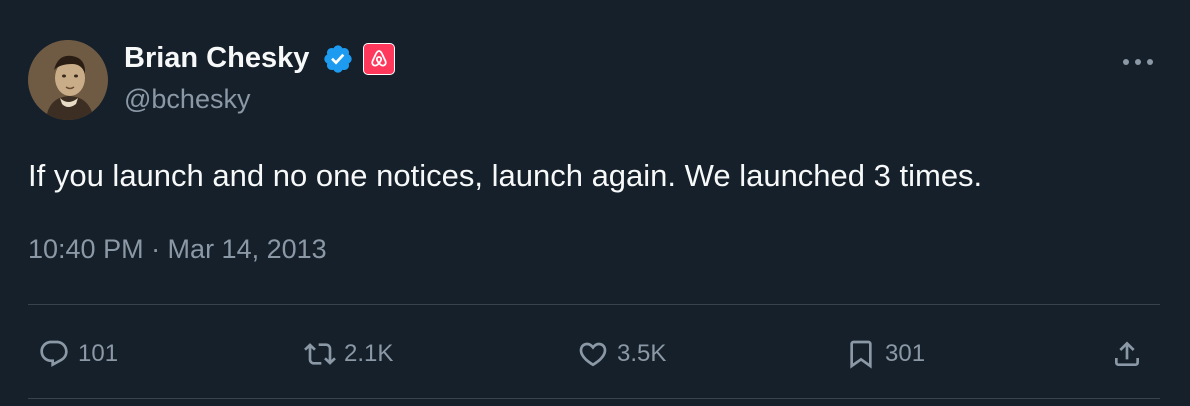 Image resolution: width=1190 pixels, height=406 pixels. What do you see at coordinates (593, 354) in the screenshot?
I see `heart-icon` at bounding box center [593, 354].